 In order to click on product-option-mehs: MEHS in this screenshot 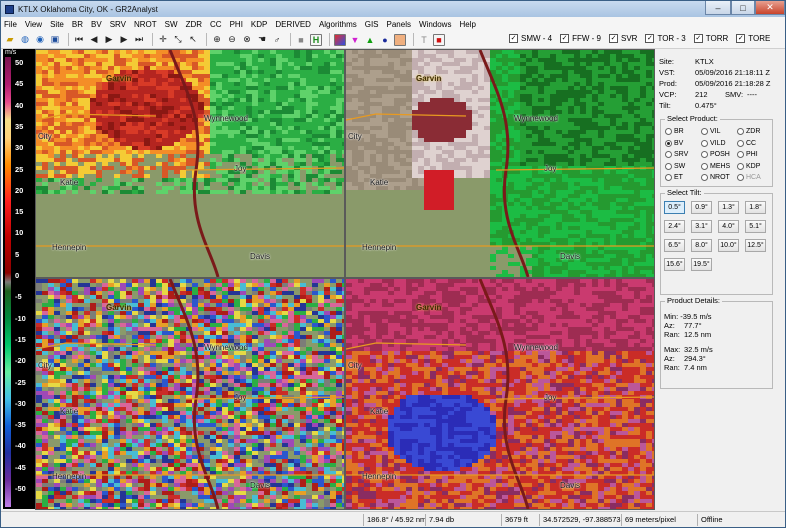, I will do `click(715, 166)`.